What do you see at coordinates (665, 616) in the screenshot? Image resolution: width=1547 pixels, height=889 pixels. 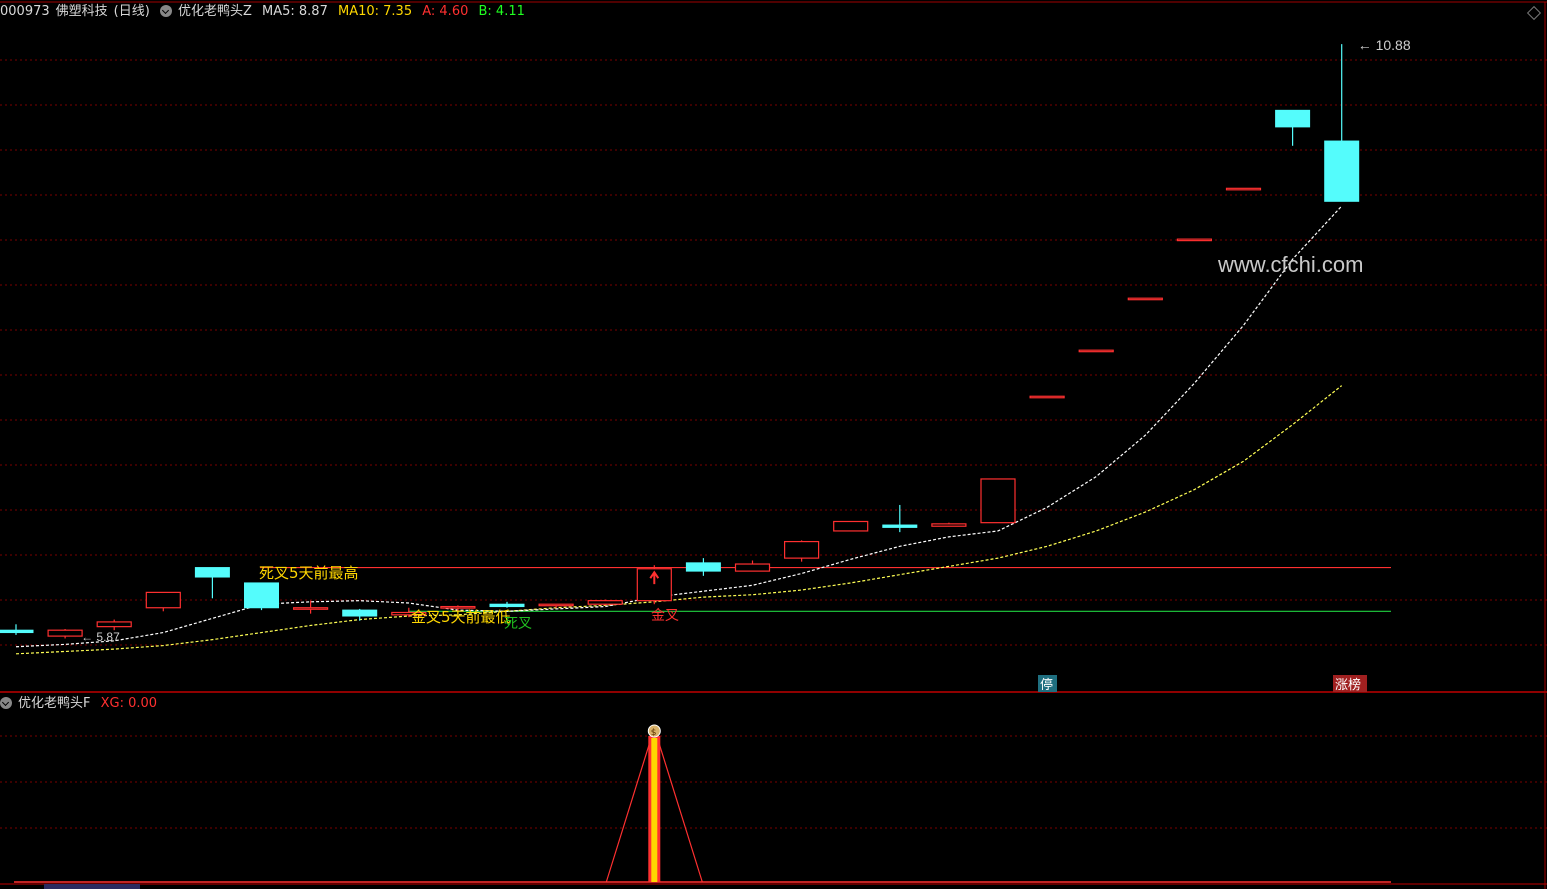 I see `golden-cross-label: 金叉` at bounding box center [665, 616].